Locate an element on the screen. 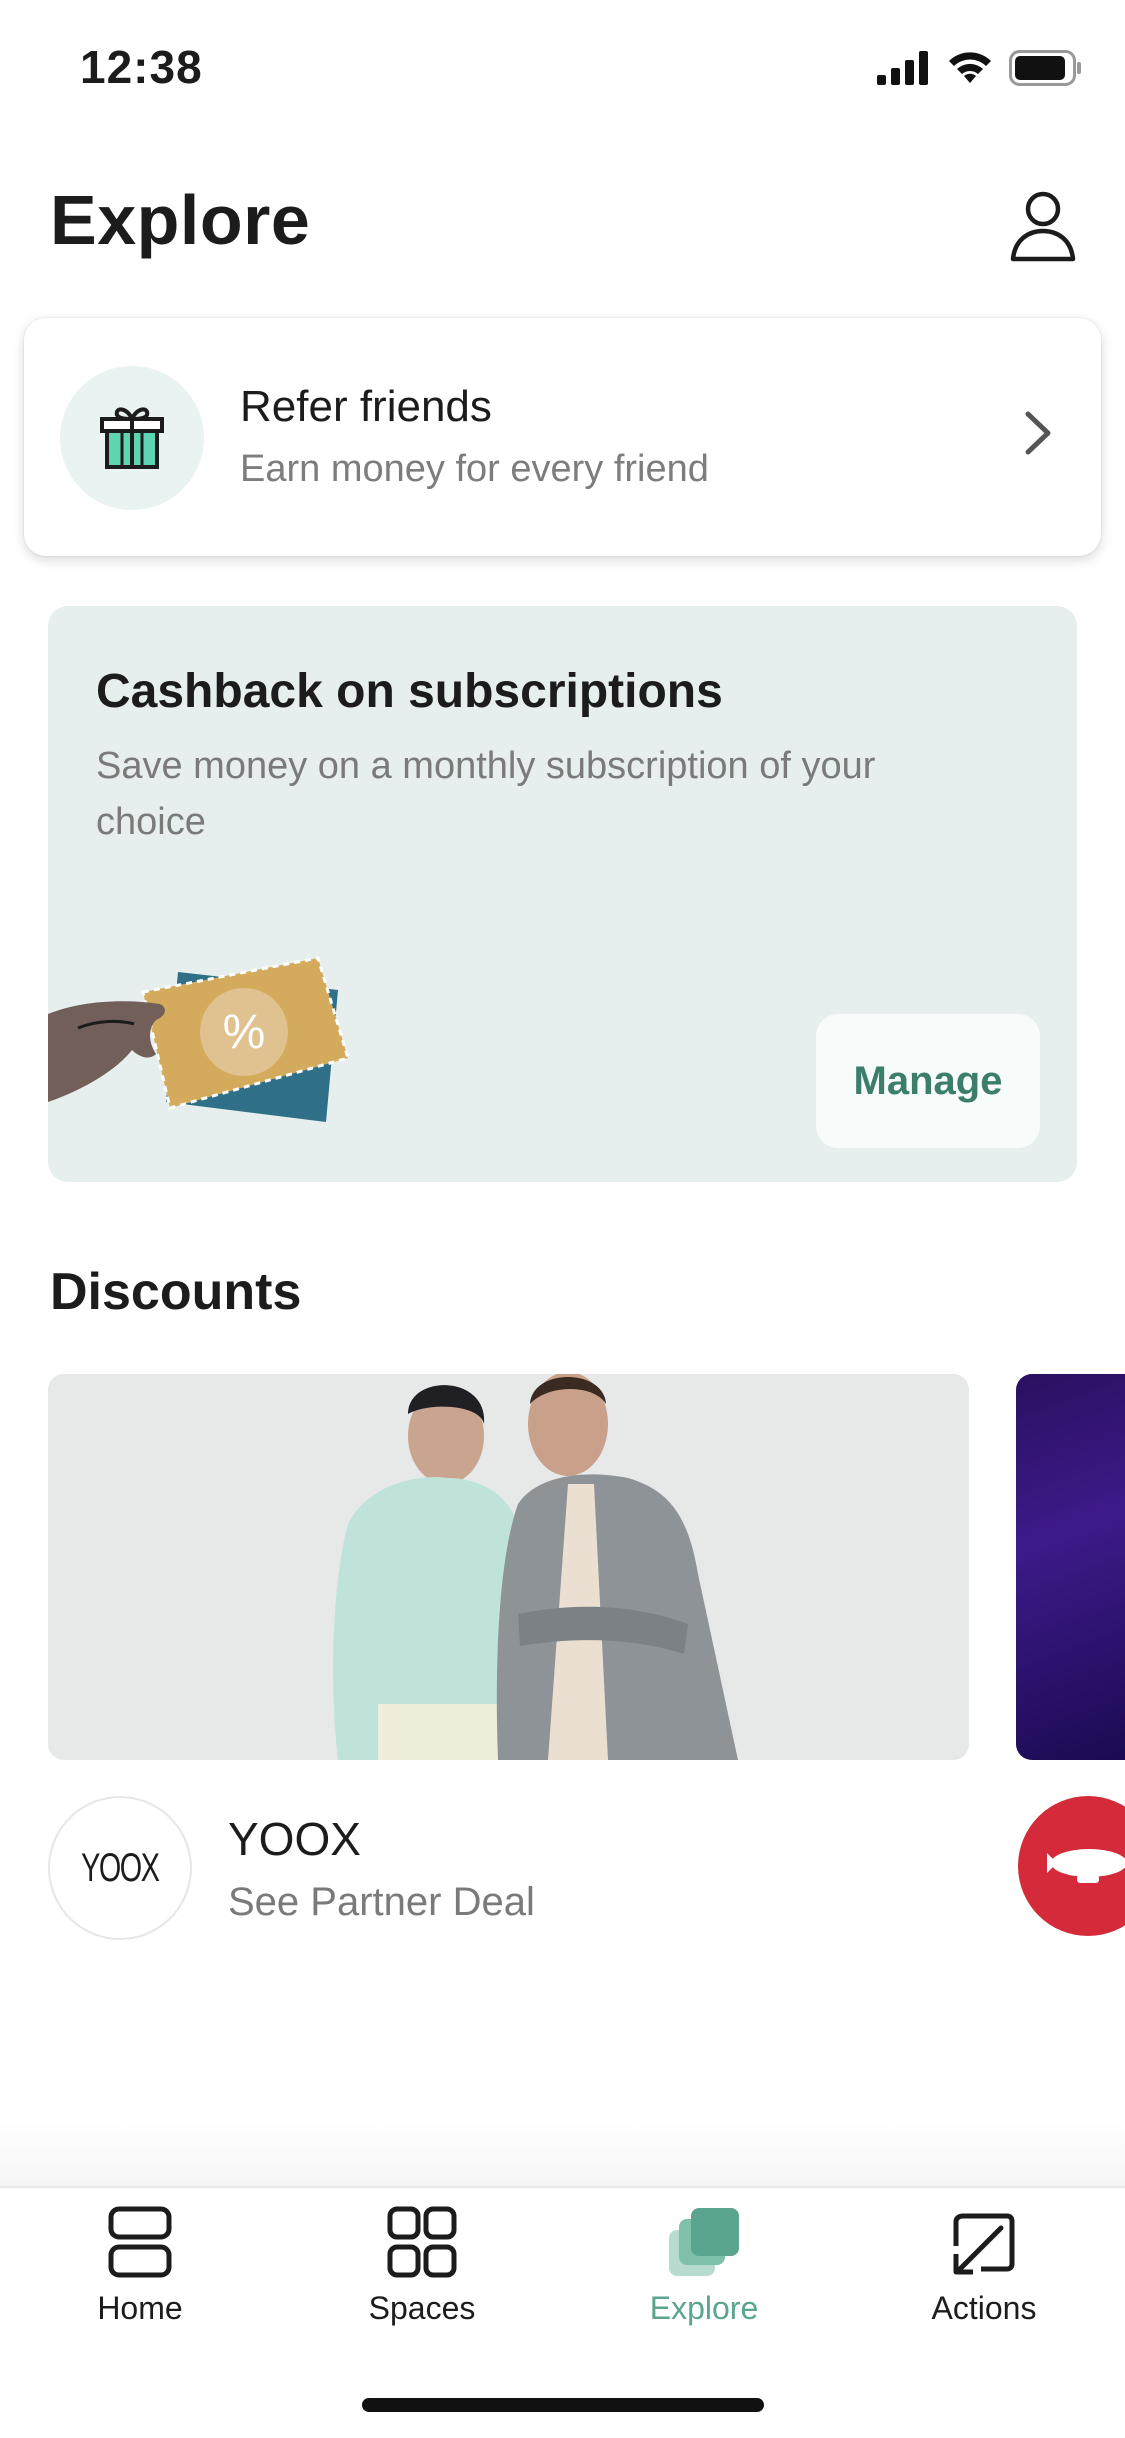 This screenshot has width=1125, height=2438. airship-logo is located at coordinates (1071, 1866).